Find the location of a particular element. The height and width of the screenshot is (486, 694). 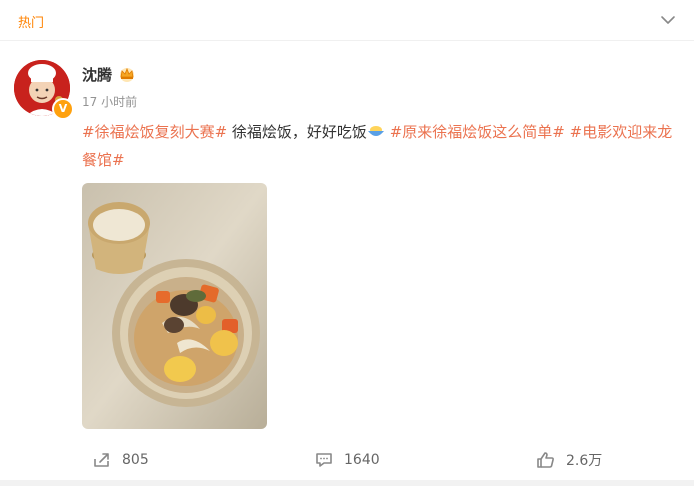

comment-button: 1640 is located at coordinates (347, 460).